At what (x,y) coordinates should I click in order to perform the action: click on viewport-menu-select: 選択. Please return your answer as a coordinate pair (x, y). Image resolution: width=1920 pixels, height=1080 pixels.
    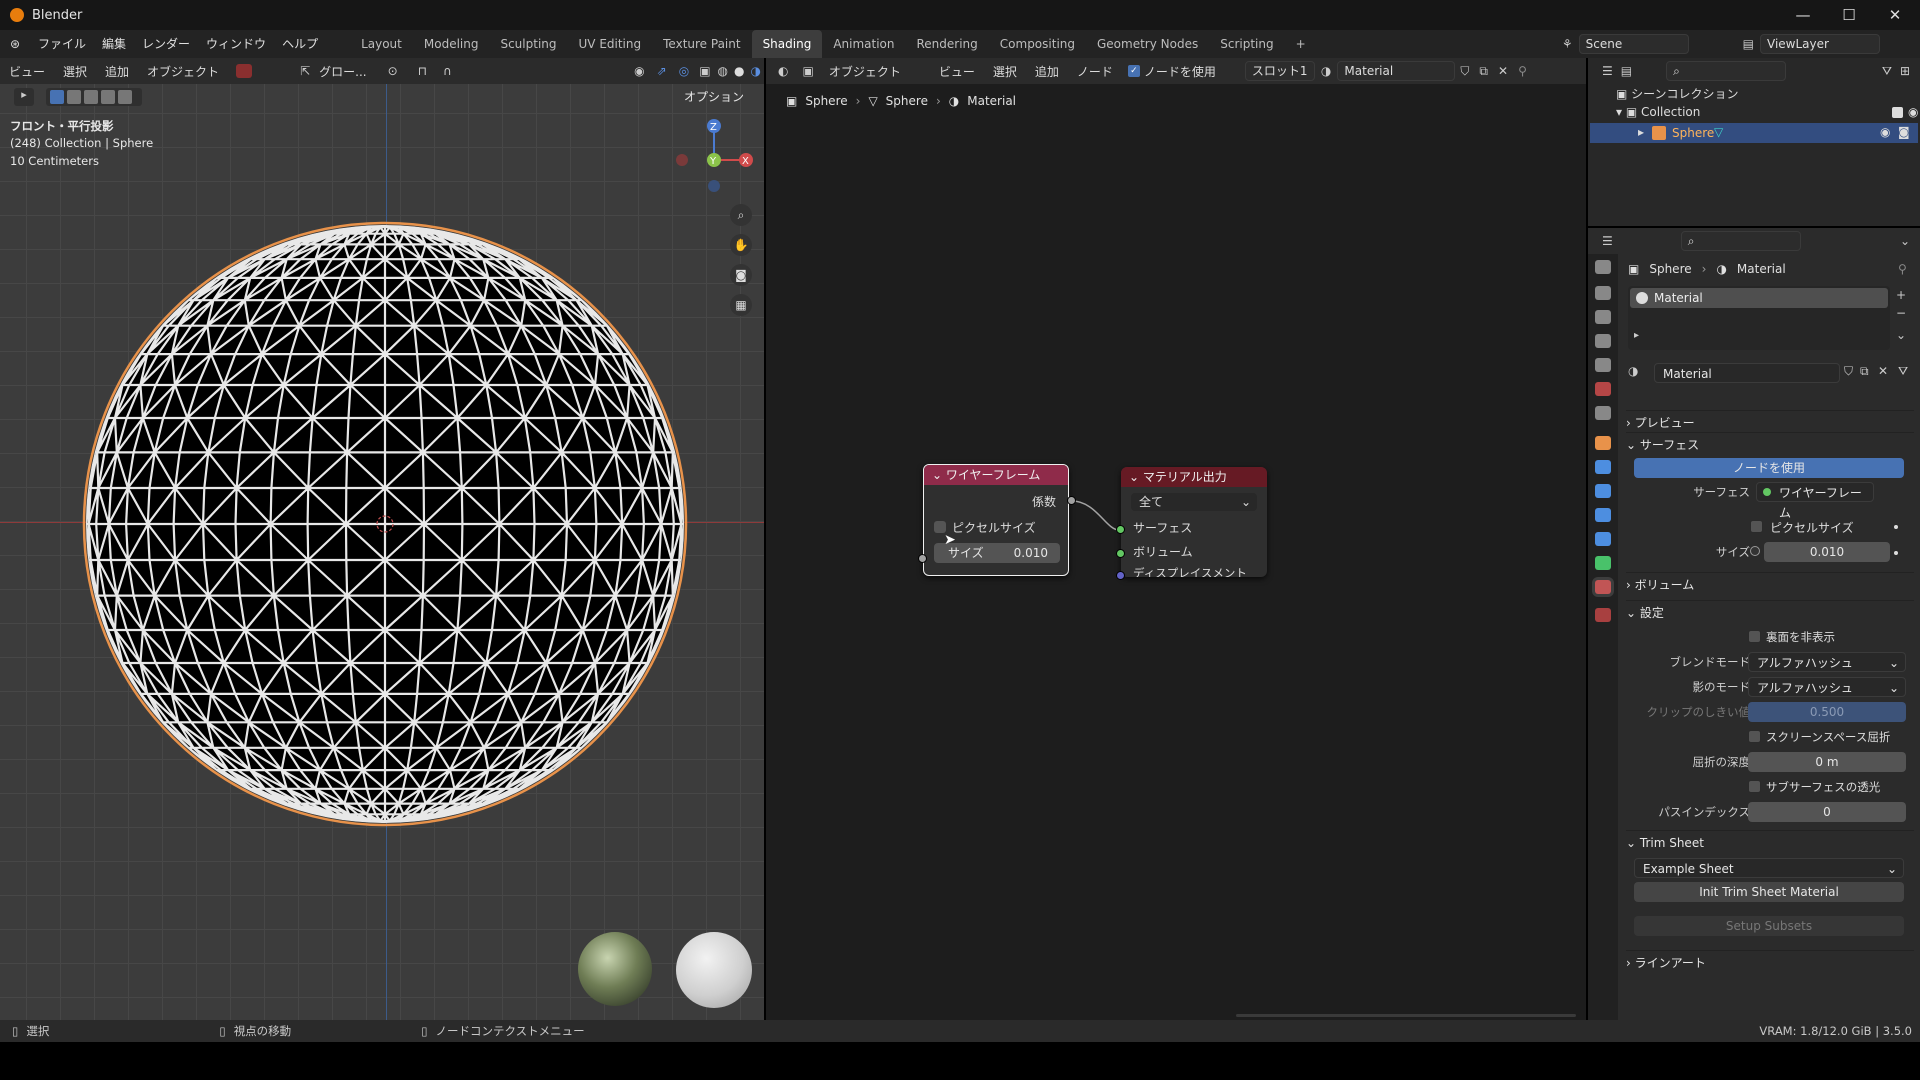
    Looking at the image, I should click on (75, 71).